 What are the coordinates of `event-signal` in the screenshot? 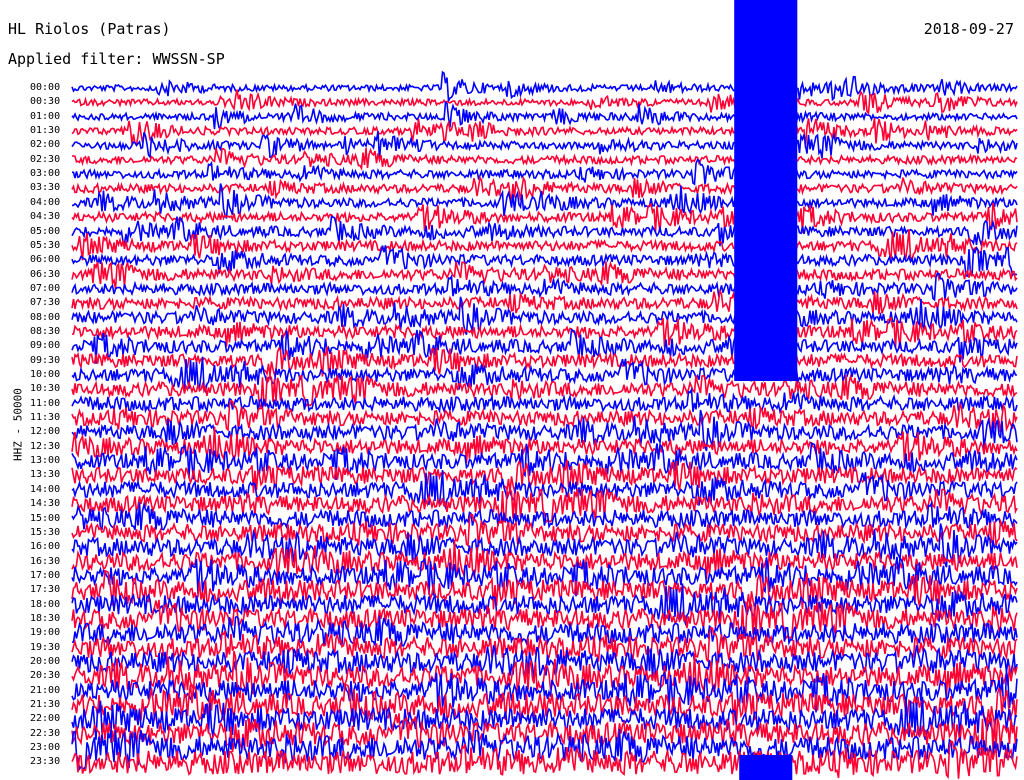 It's located at (766, 190).